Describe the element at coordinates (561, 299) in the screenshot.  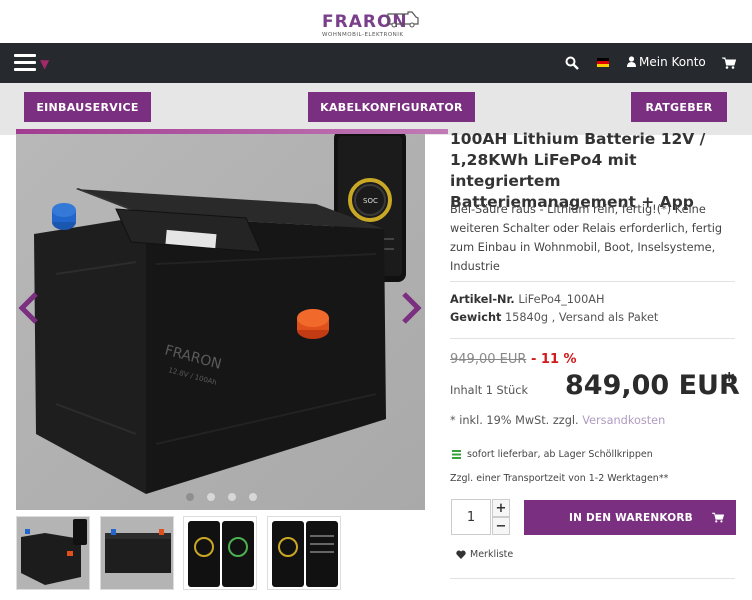
I see `article-value: LiFePo4_100AH` at that location.